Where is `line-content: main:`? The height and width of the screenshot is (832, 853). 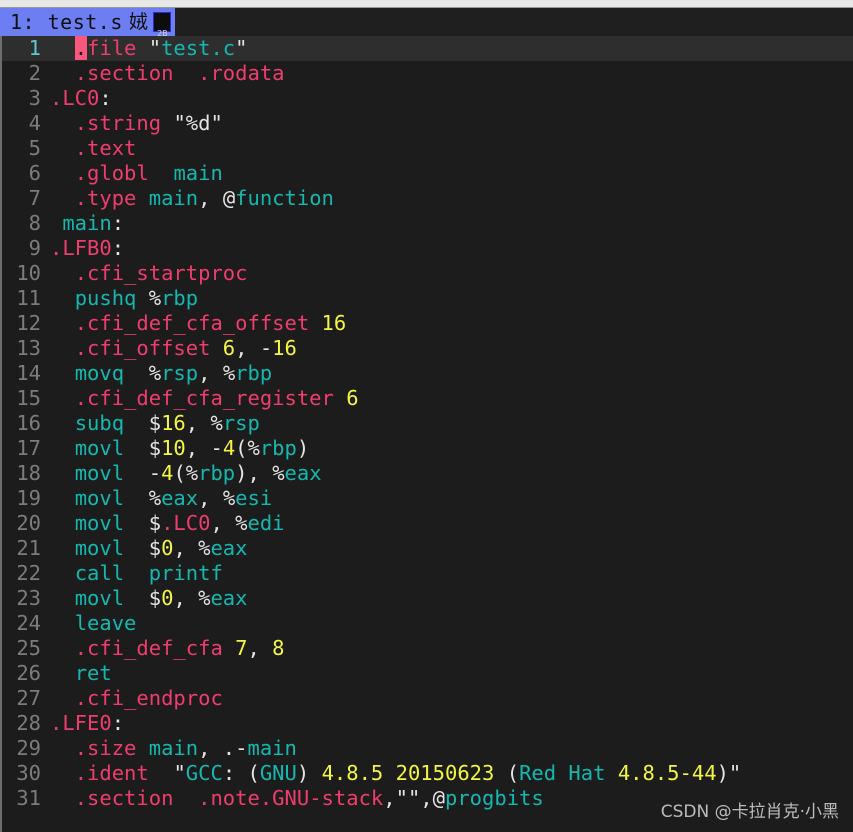
line-content: main: is located at coordinates (451, 223).